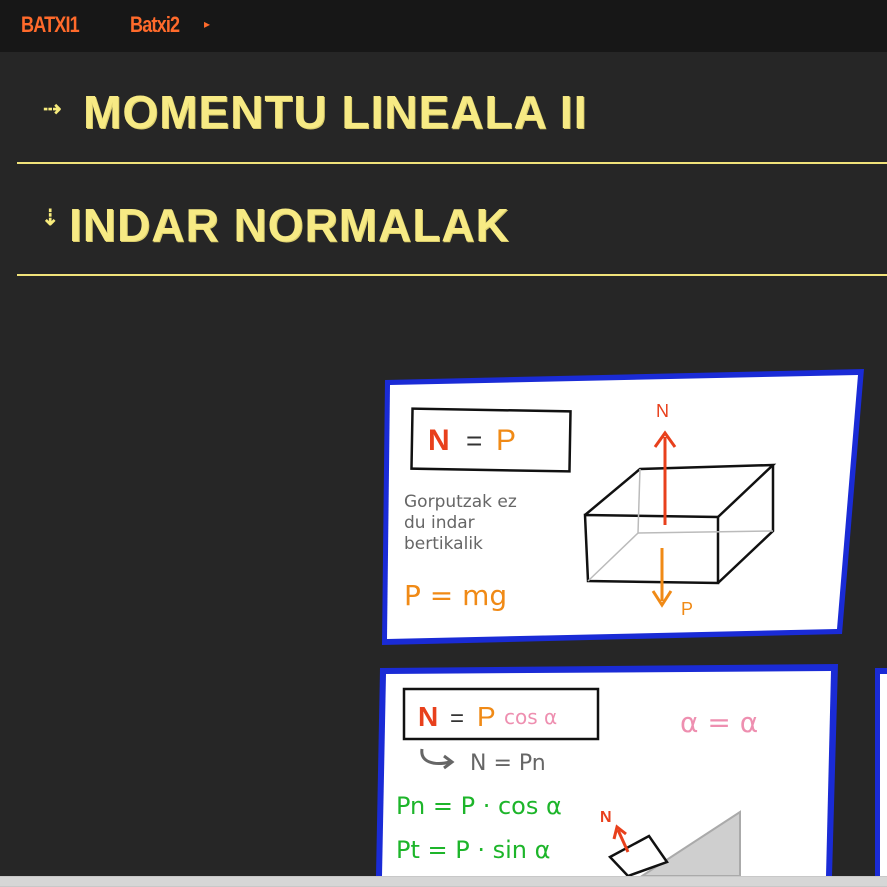  Describe the element at coordinates (508, 763) in the screenshot. I see `sub-formula: N = Pn` at that location.